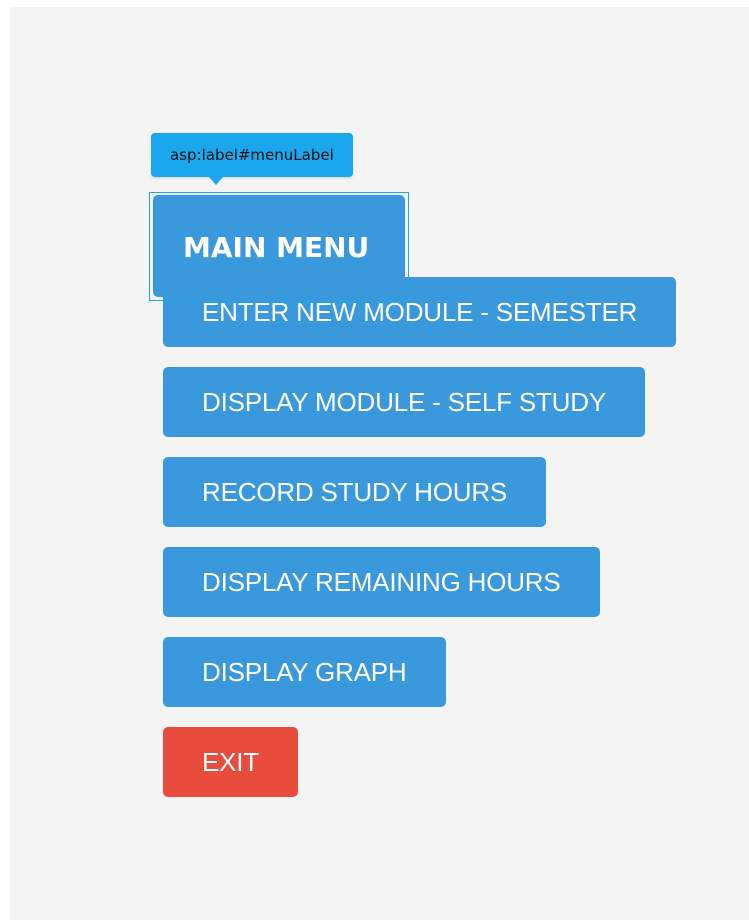  What do you see at coordinates (216, 181) in the screenshot?
I see `tooltip-arrow` at bounding box center [216, 181].